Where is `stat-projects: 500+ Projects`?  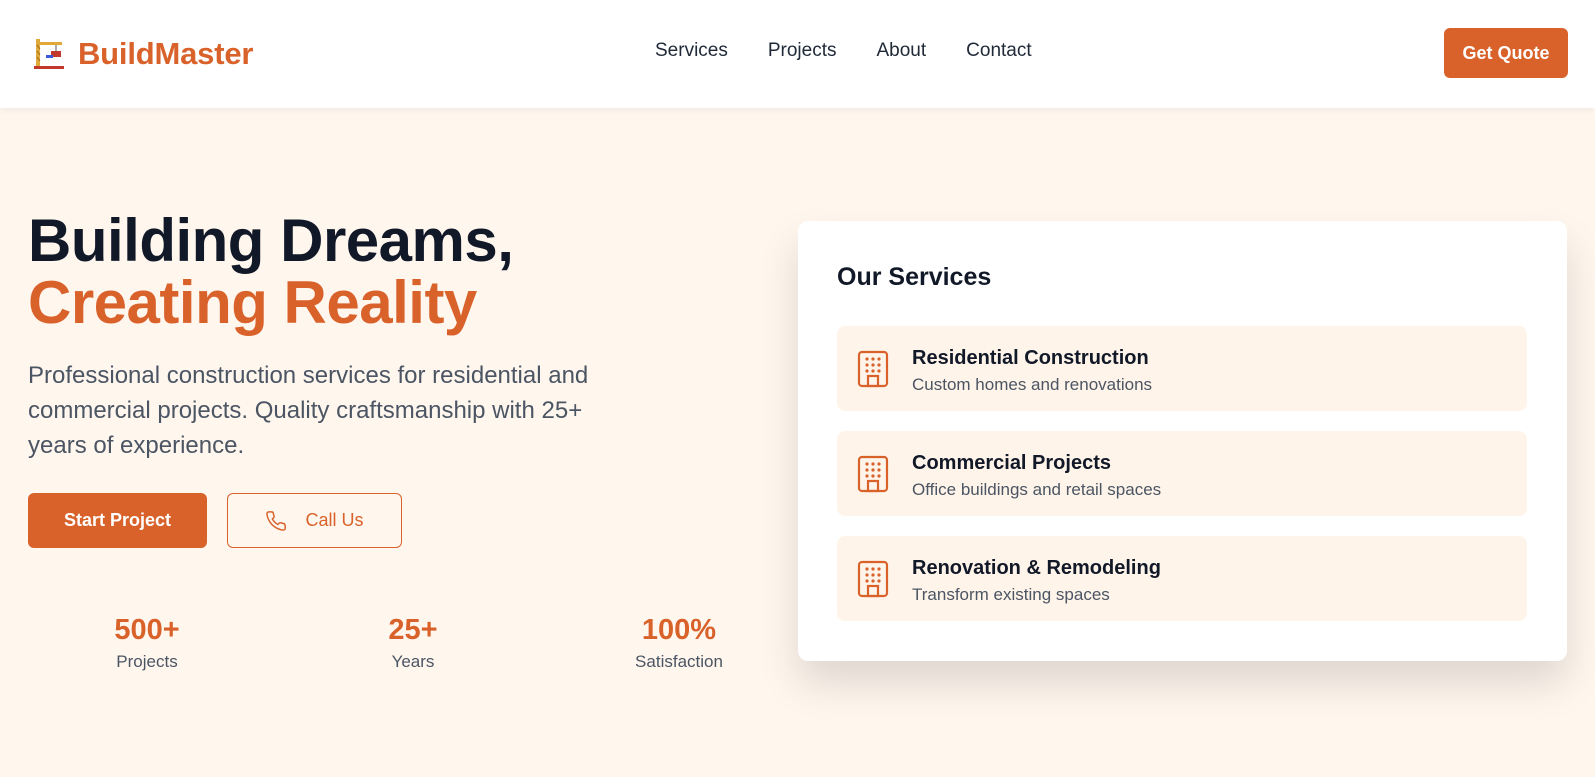
stat-projects: 500+ Projects is located at coordinates (147, 642).